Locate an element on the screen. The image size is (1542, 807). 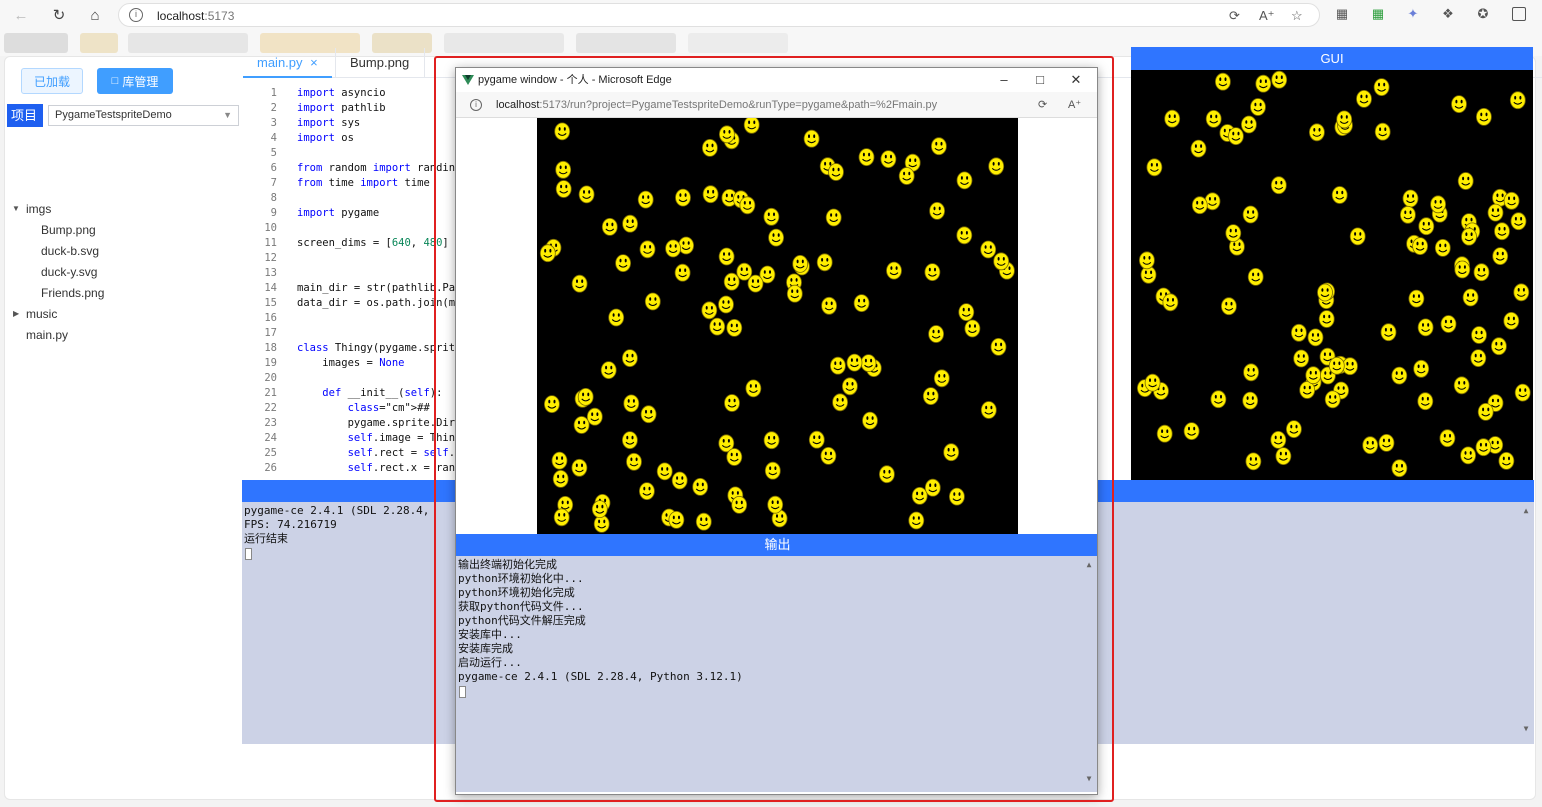
tab-bump-png: Bump.png is located at coordinates (380, 63).